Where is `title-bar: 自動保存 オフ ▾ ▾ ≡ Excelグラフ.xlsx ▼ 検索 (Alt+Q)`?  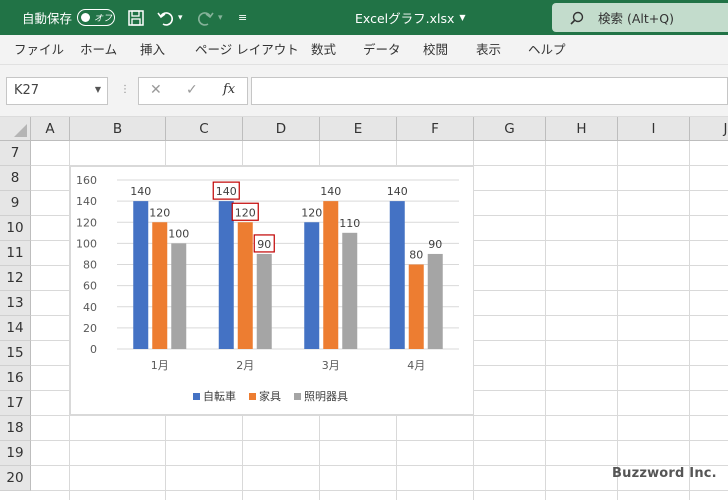
title-bar: 自動保存 オフ ▾ ▾ ≡ Excelグラフ.xlsx ▼ 検索 (Alt+Q) is located at coordinates (364, 17).